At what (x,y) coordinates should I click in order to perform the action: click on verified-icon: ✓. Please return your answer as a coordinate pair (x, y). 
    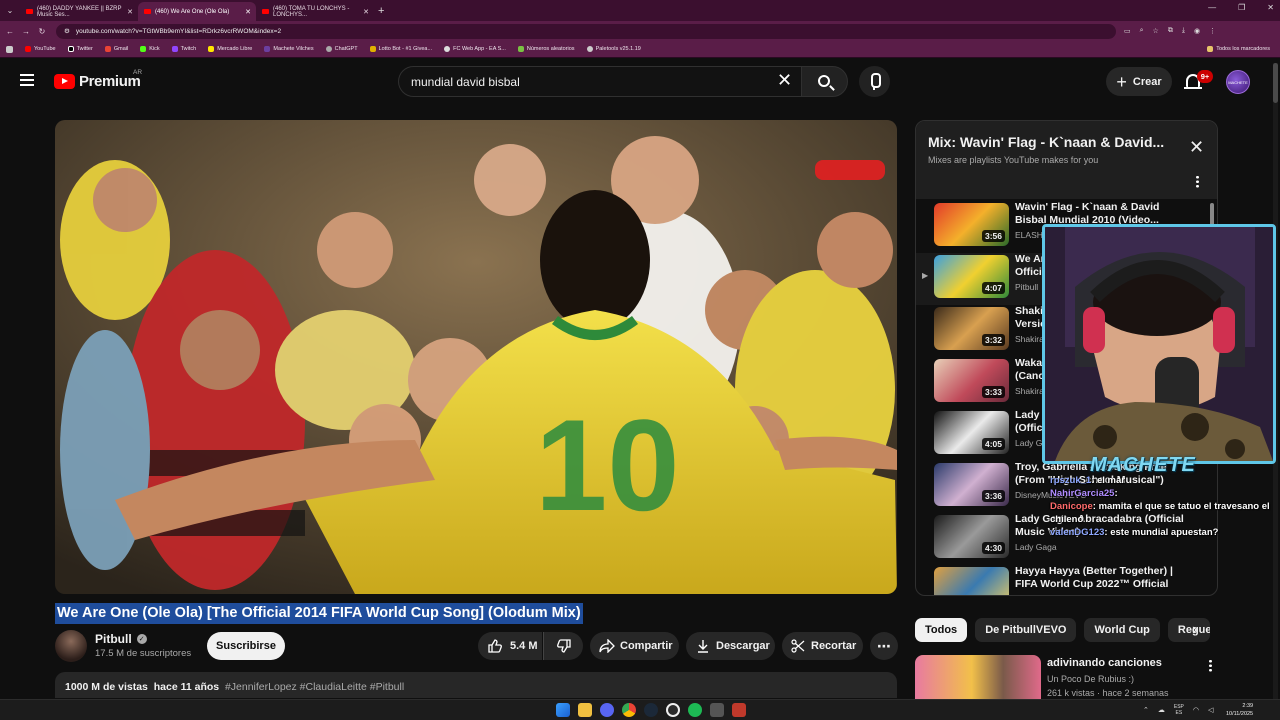
    Looking at the image, I should click on (141, 639).